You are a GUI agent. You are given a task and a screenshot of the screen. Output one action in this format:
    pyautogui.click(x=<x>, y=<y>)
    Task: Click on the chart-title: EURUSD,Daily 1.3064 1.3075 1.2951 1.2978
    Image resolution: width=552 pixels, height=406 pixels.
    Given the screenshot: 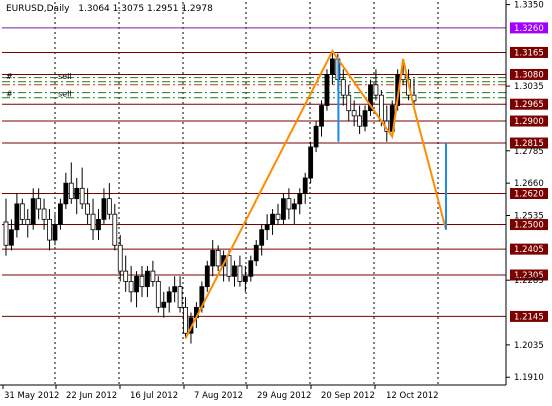 What is the action you would take?
    pyautogui.click(x=109, y=9)
    